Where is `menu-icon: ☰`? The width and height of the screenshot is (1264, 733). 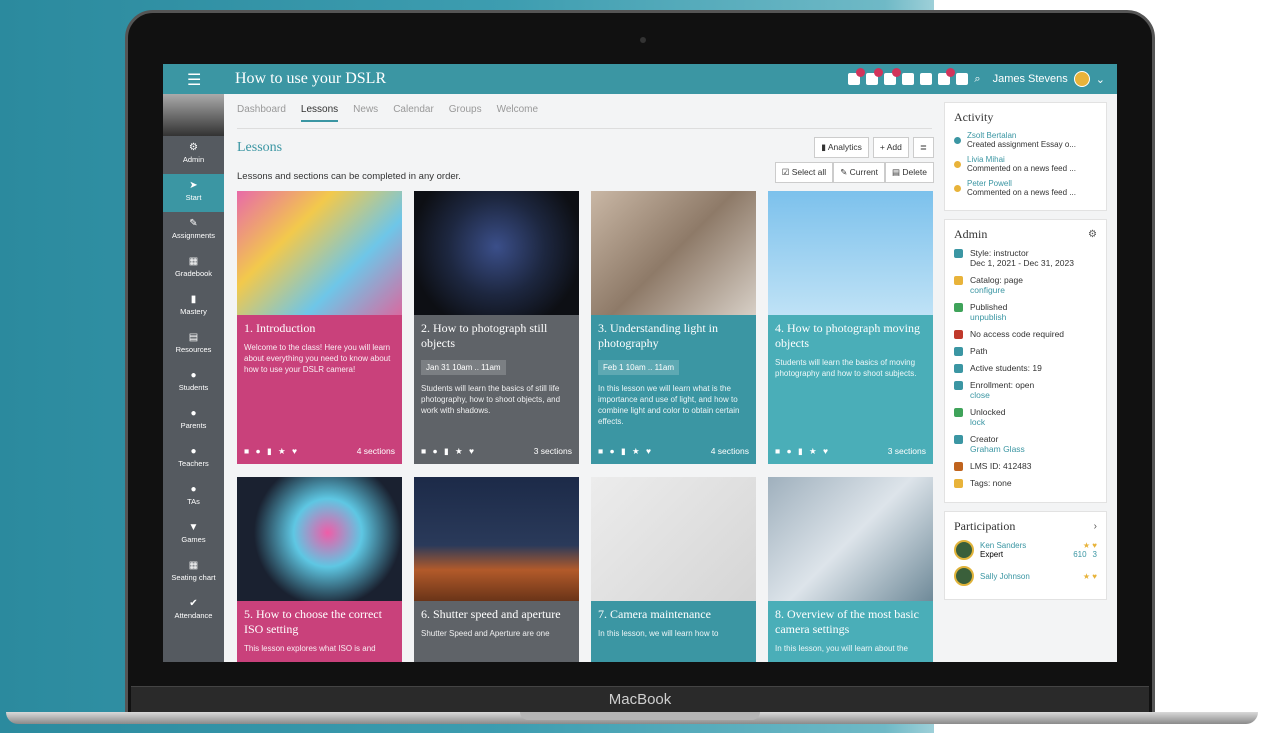
menu-icon: ☰ is located at coordinates (194, 80).